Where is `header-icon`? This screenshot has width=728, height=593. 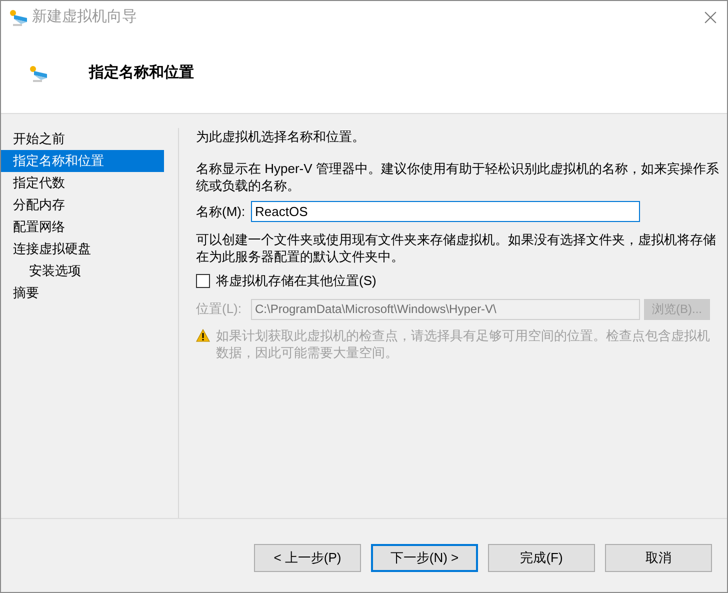
header-icon is located at coordinates (39, 73).